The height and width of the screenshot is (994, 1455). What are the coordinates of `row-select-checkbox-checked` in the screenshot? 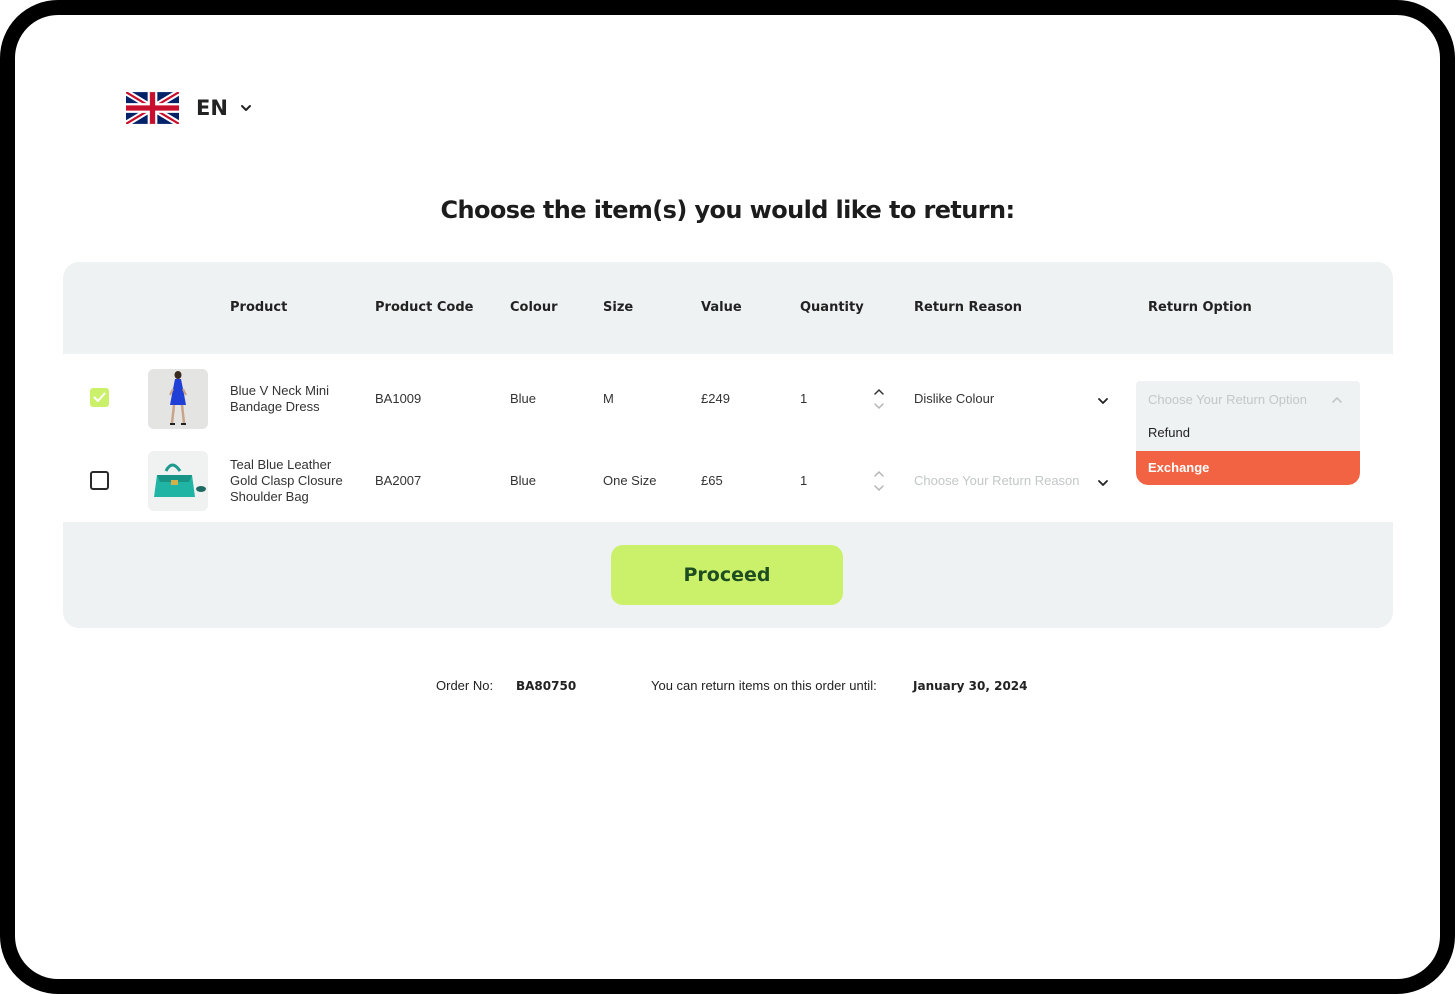 It's located at (99, 397).